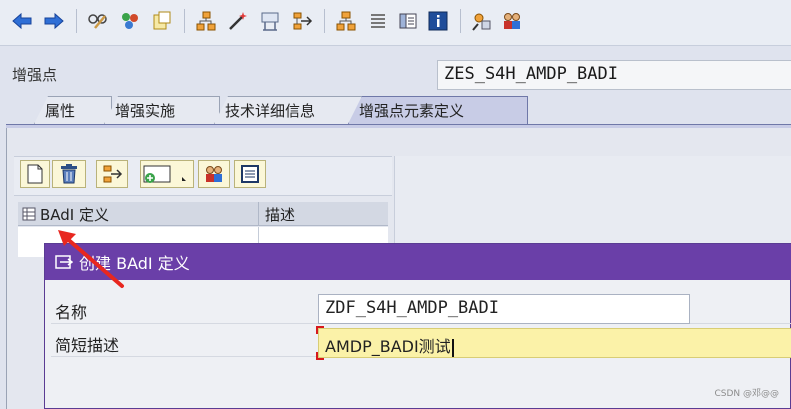 The image size is (791, 409). I want to click on description-row: 简短描述 AMDP_BADI测试, so click(421, 343).